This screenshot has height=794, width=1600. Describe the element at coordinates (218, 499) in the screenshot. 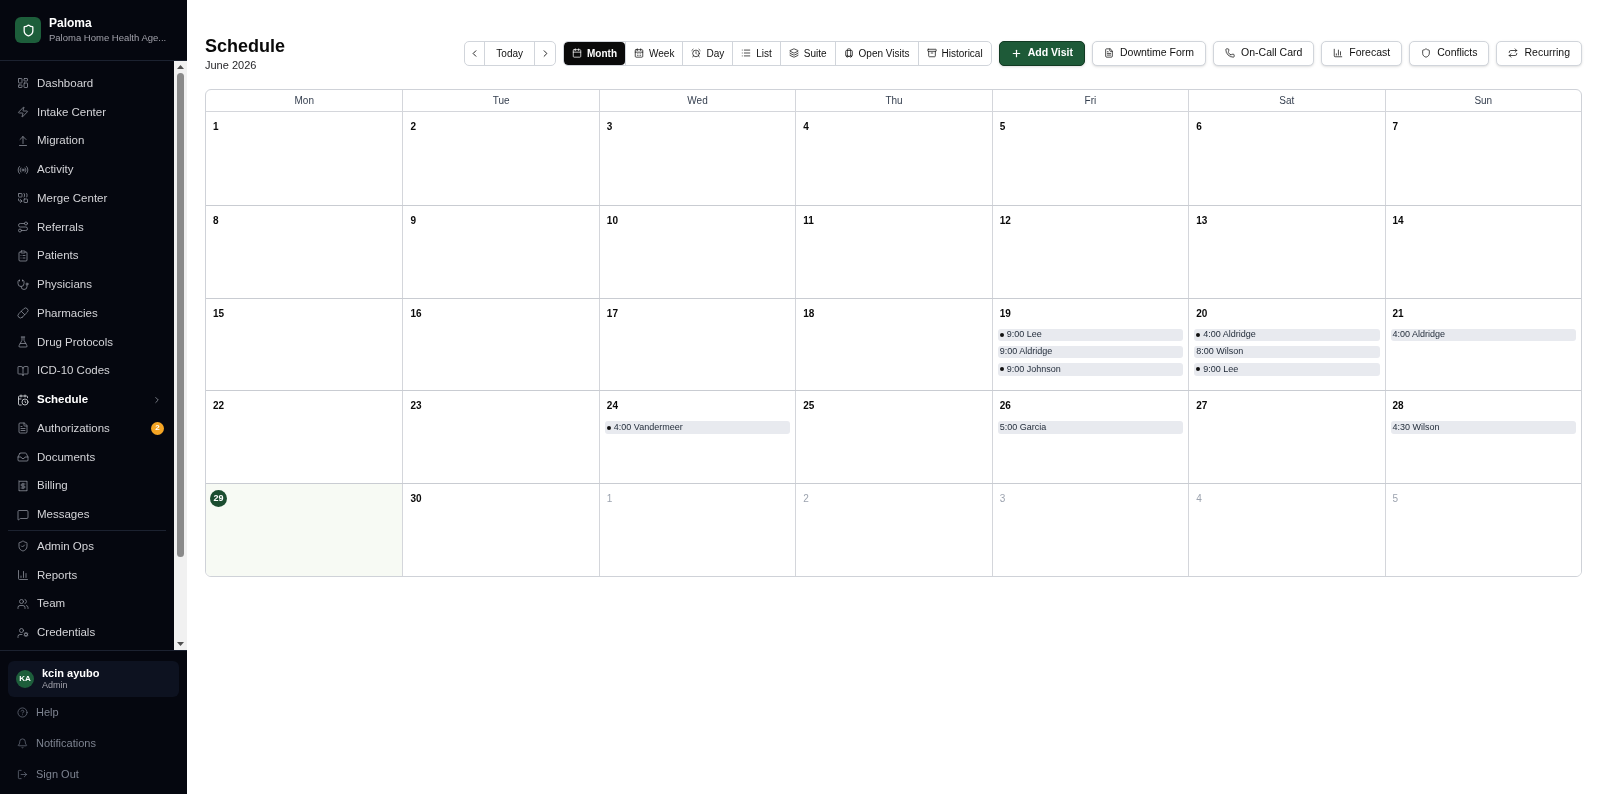

I see `day-number: 29` at that location.